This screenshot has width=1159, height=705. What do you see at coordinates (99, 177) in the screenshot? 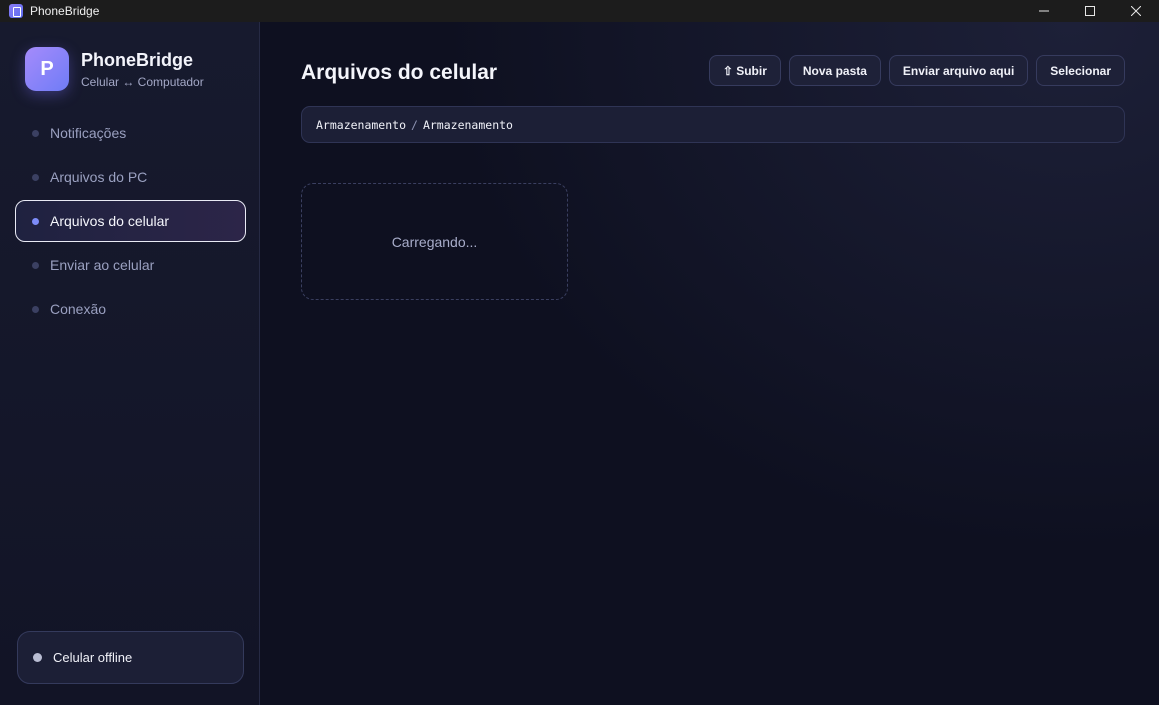
I see `sidebar-item-label: Arquivos do PC` at bounding box center [99, 177].